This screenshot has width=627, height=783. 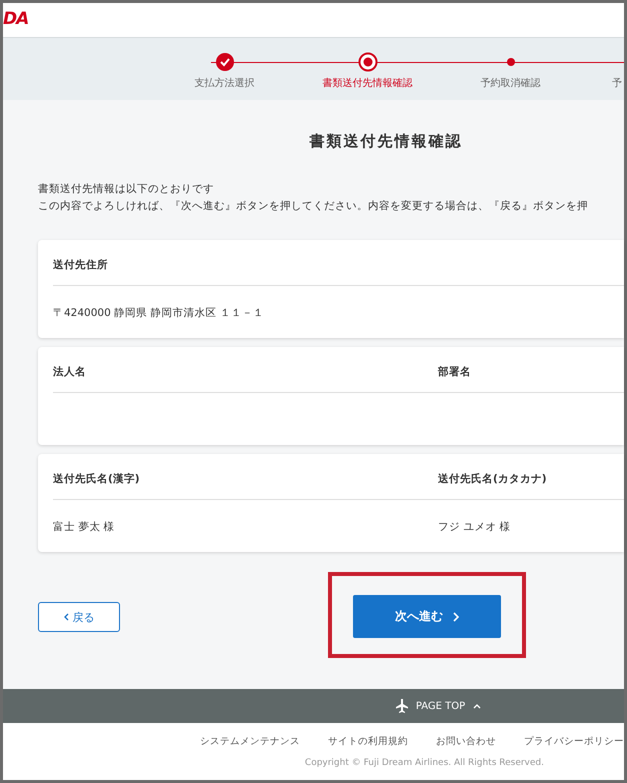 What do you see at coordinates (224, 83) in the screenshot?
I see `step-label: 支払方法選択` at bounding box center [224, 83].